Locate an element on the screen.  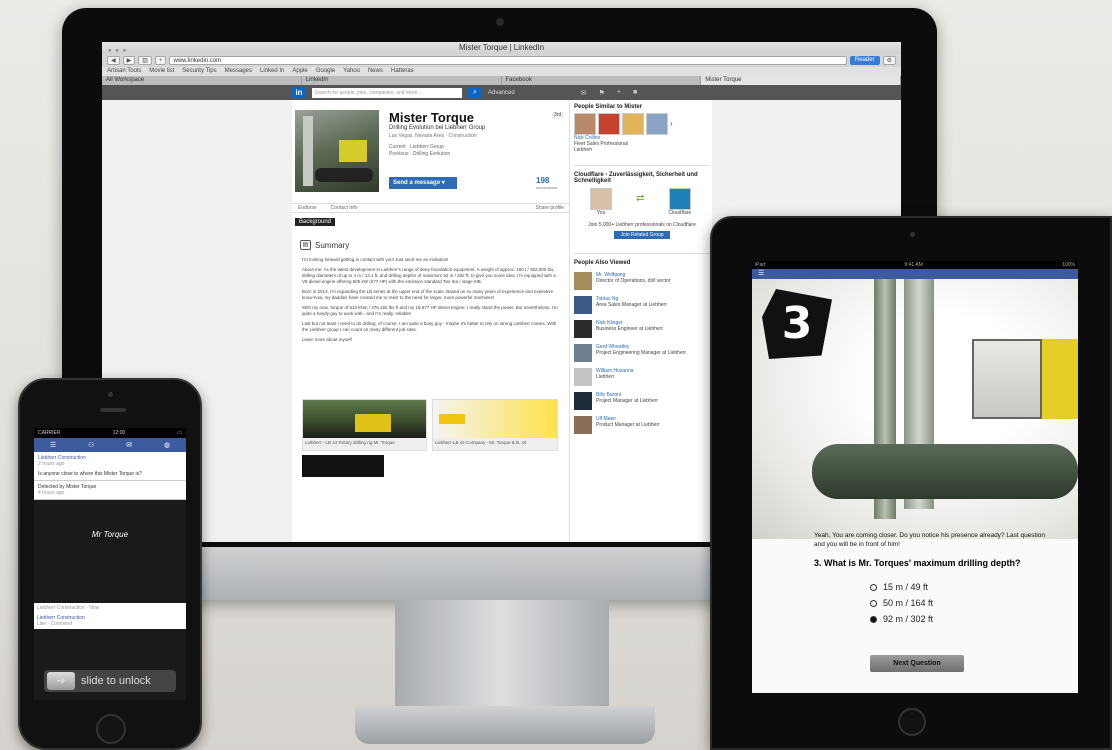
bookmark-item: Linked In is located at coordinates (272, 71).